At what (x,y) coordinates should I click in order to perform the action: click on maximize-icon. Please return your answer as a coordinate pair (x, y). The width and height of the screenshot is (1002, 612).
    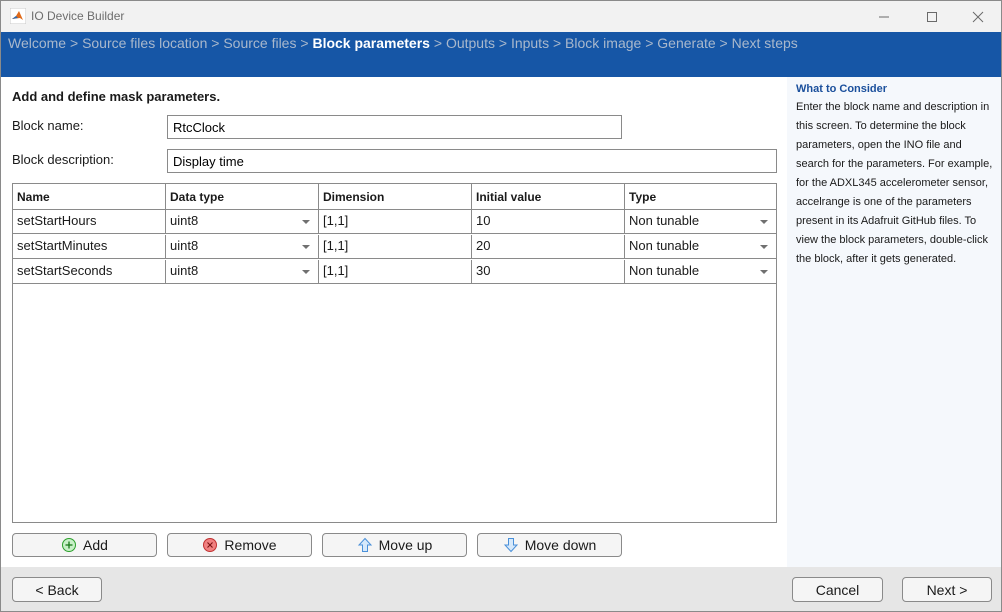
    Looking at the image, I should click on (932, 16).